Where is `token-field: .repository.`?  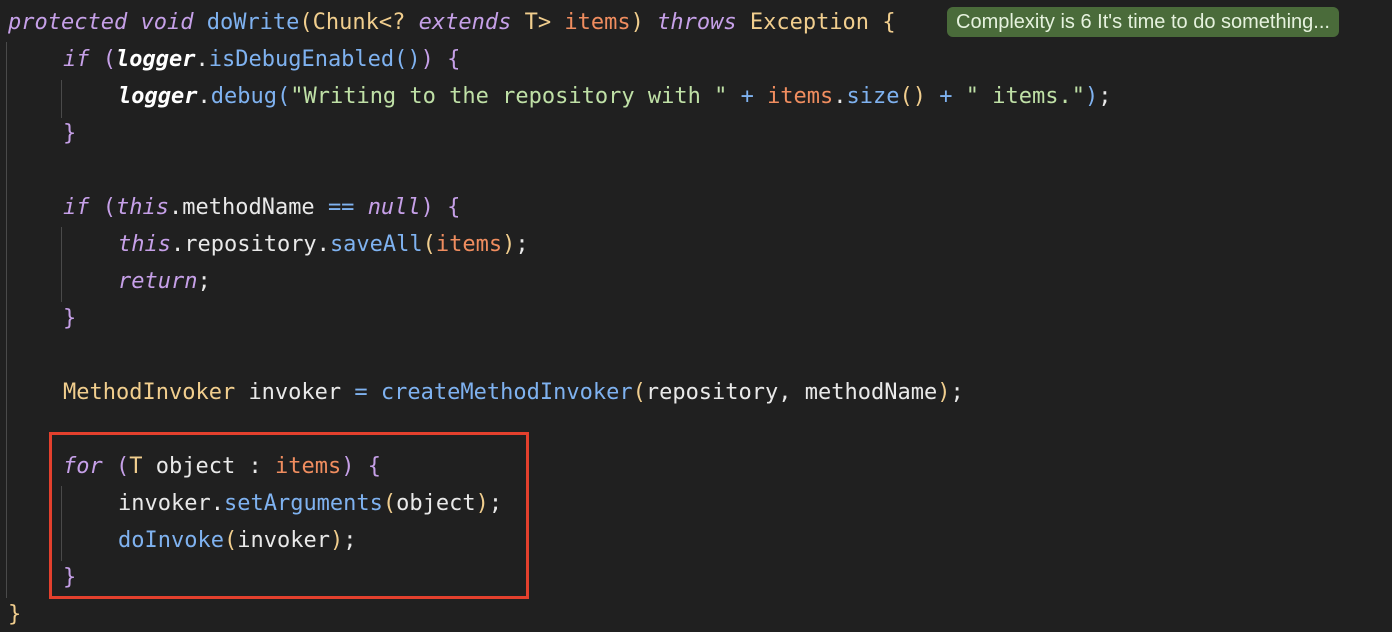
token-field: .repository. is located at coordinates (250, 244).